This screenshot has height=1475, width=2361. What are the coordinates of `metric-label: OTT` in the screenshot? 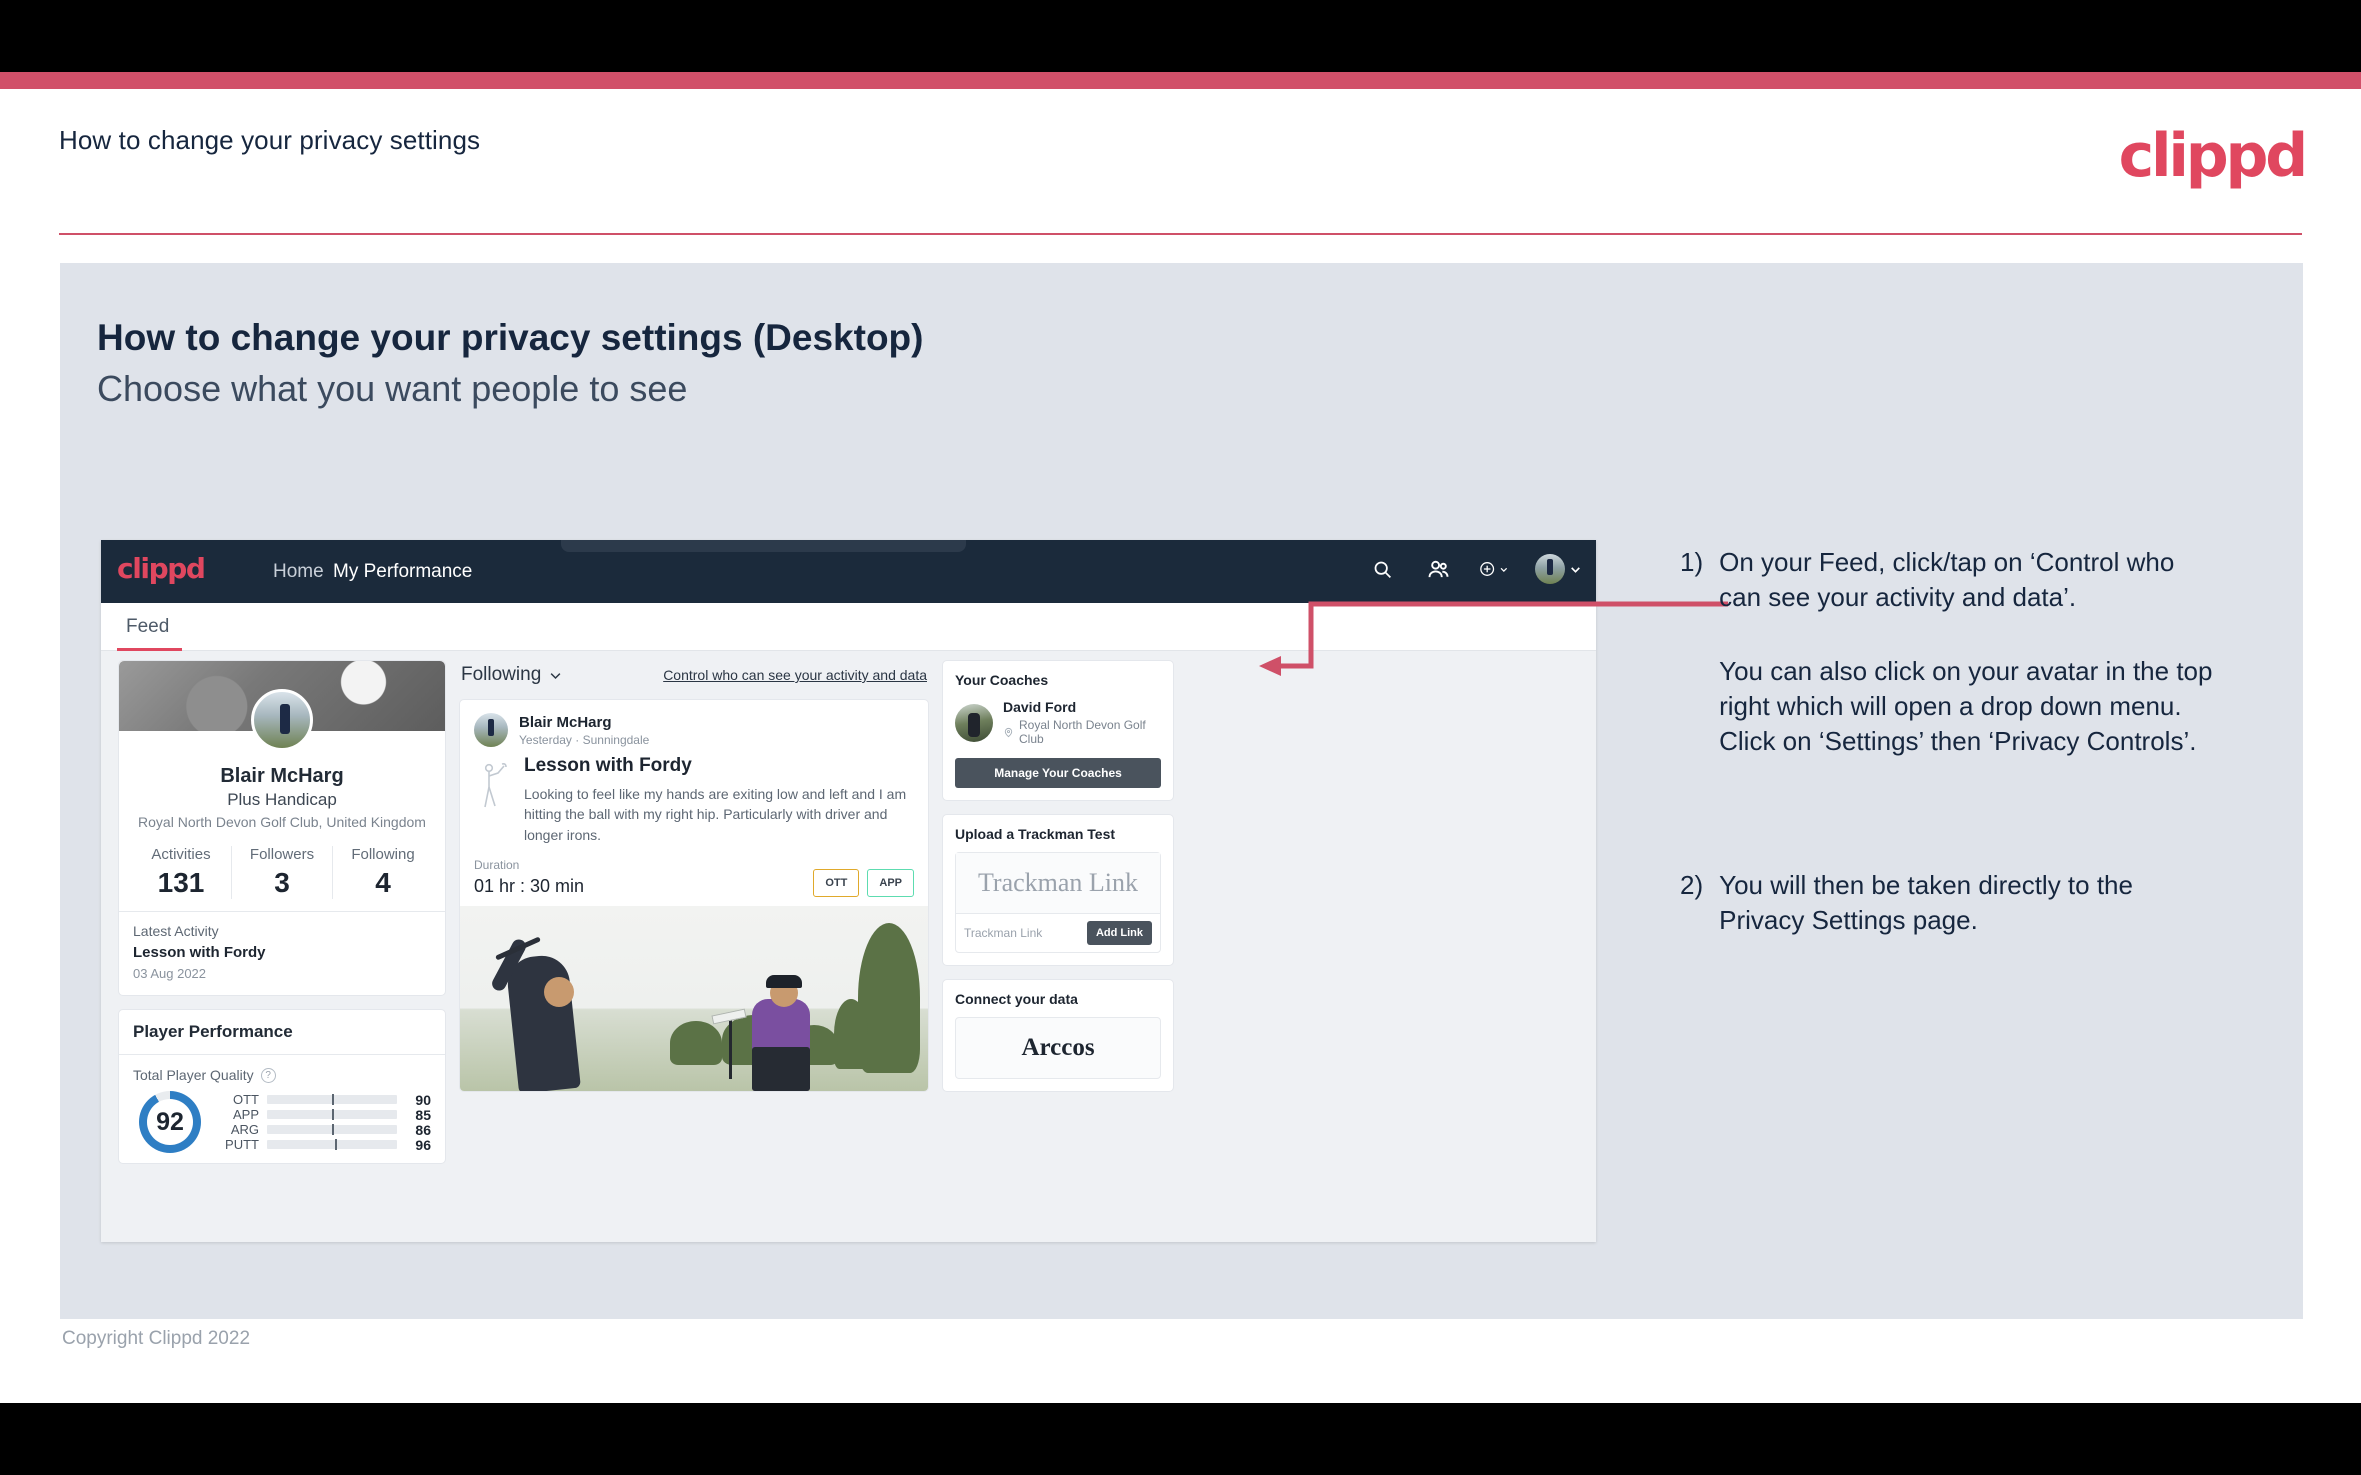 It's located at (246, 1099).